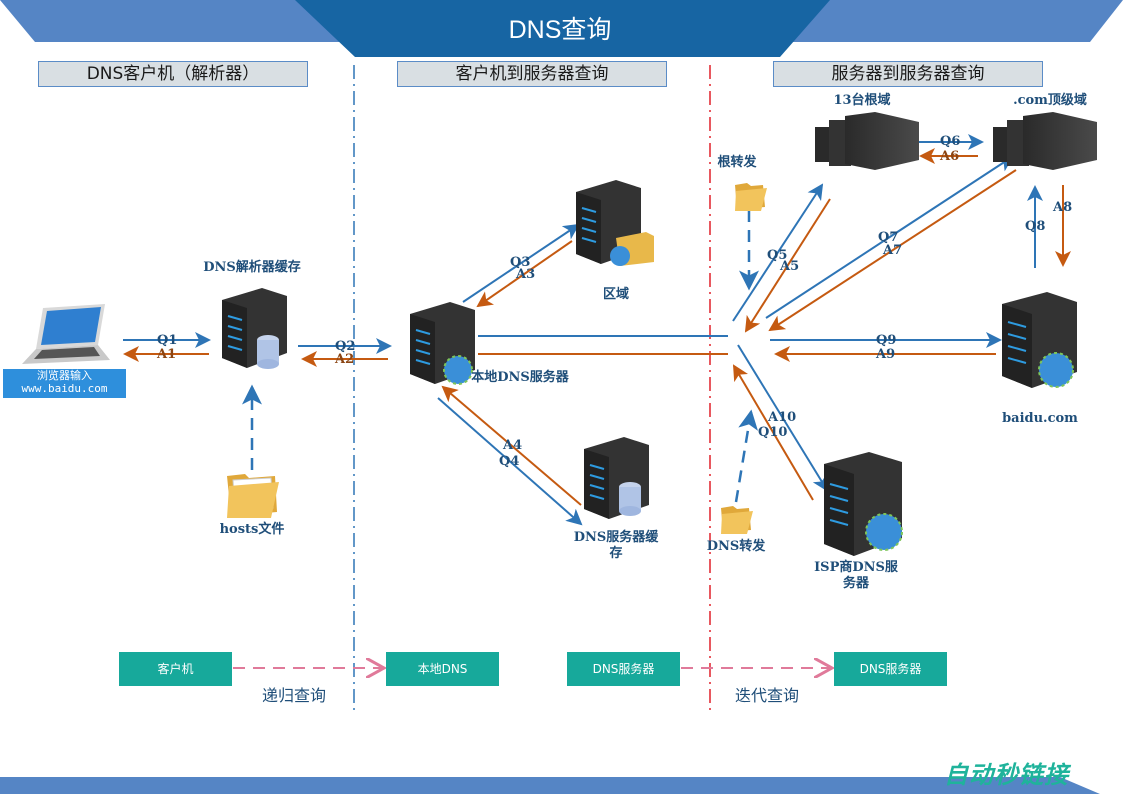 The image size is (1123, 794). What do you see at coordinates (253, 496) in the screenshot?
I see `hosts-folder-icon` at bounding box center [253, 496].